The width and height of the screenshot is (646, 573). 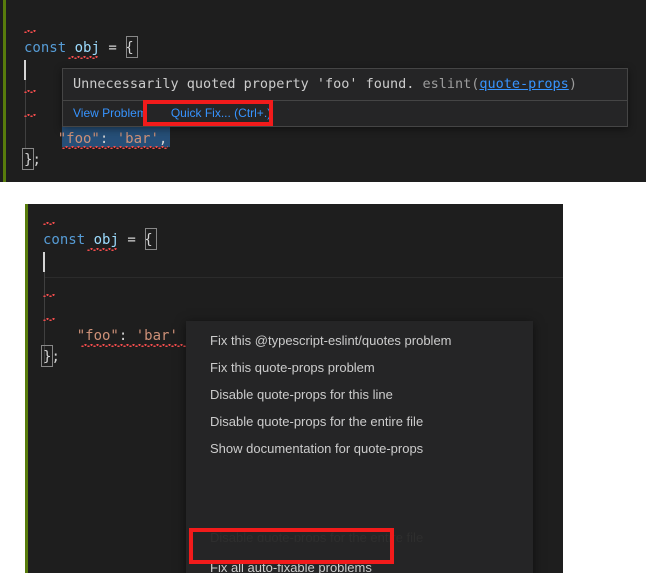 I want to click on code-token: ,, so click(x=163, y=139).